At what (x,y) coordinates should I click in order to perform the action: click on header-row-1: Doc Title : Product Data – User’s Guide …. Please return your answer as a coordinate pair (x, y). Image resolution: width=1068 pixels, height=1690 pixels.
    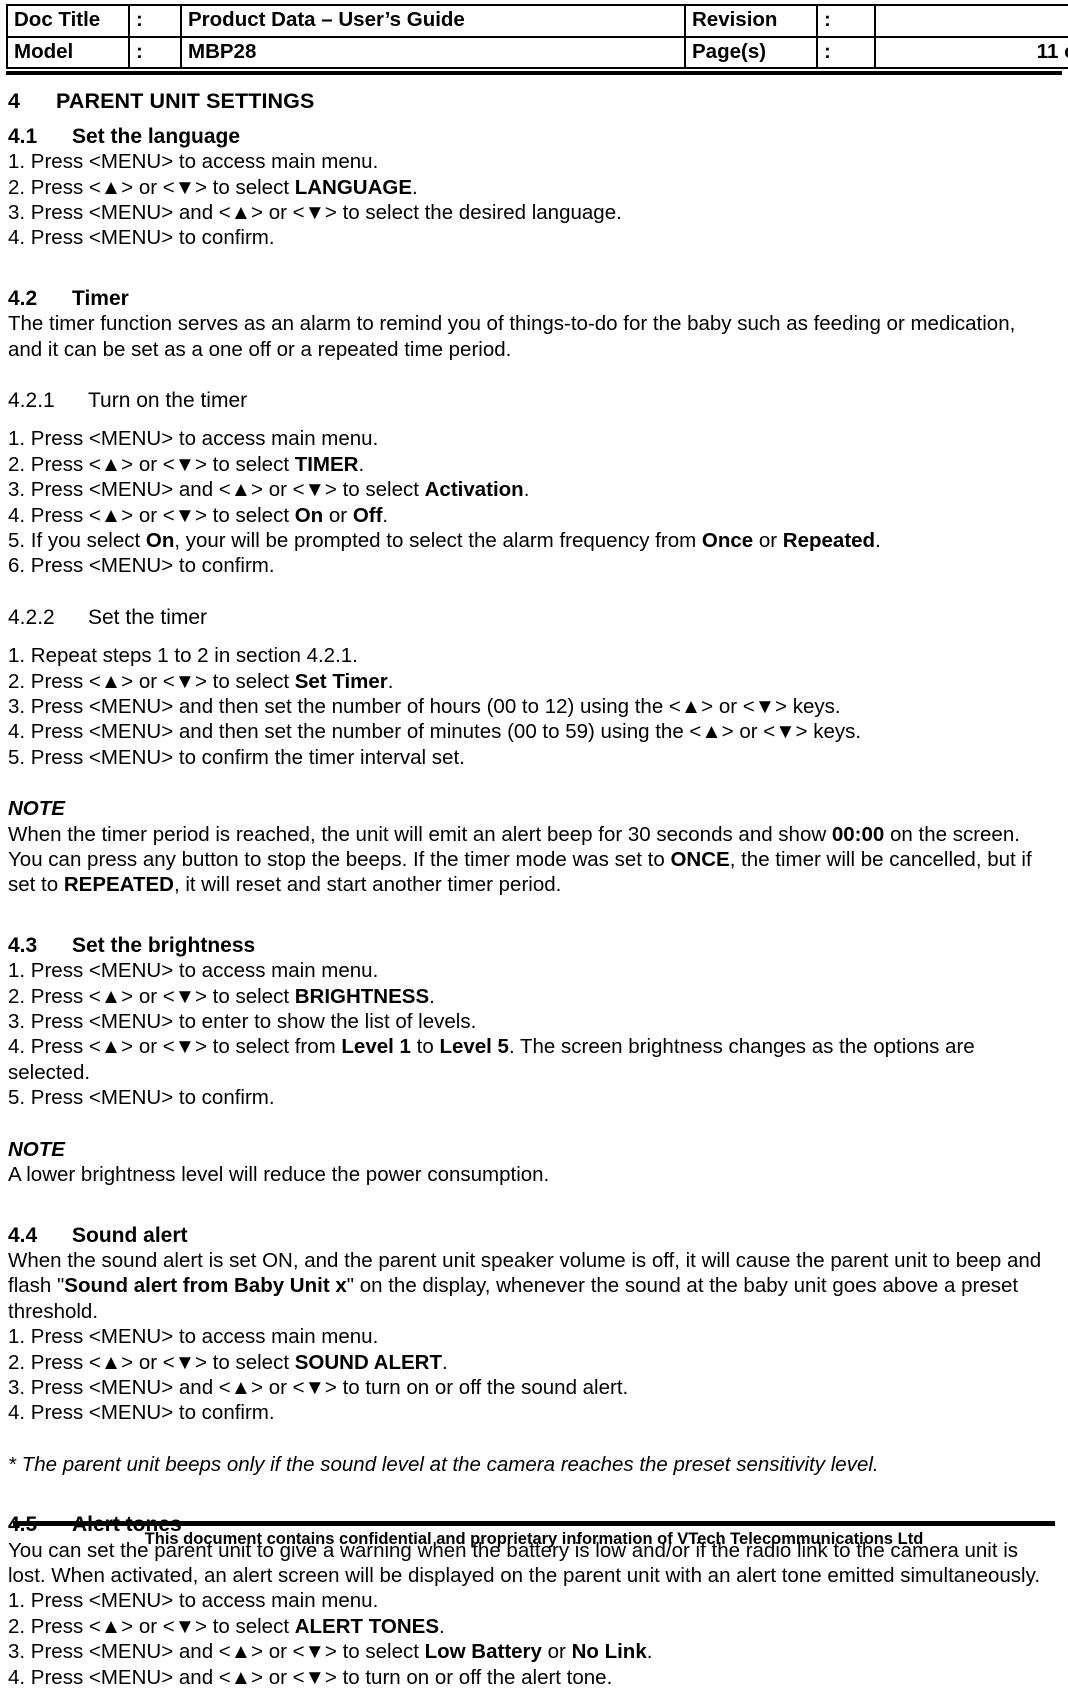
    Looking at the image, I should click on (537, 21).